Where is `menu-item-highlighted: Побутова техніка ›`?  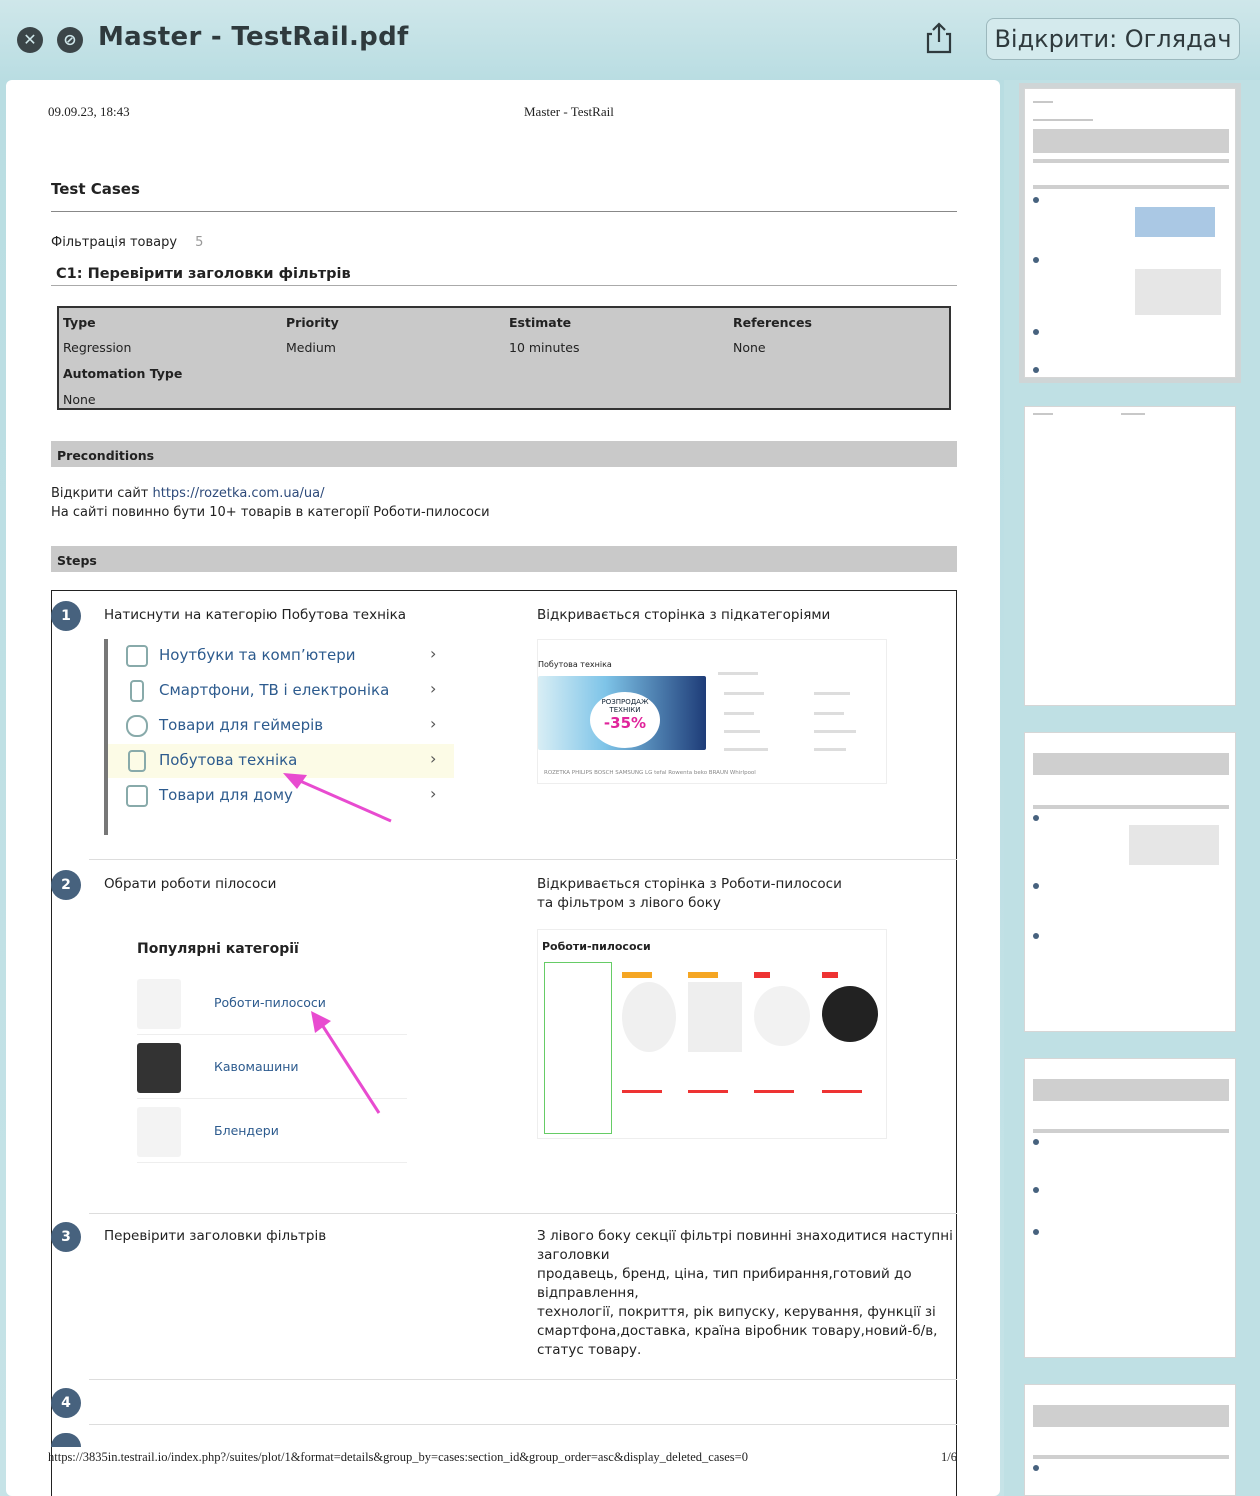 menu-item-highlighted: Побутова техніка › is located at coordinates (281, 761).